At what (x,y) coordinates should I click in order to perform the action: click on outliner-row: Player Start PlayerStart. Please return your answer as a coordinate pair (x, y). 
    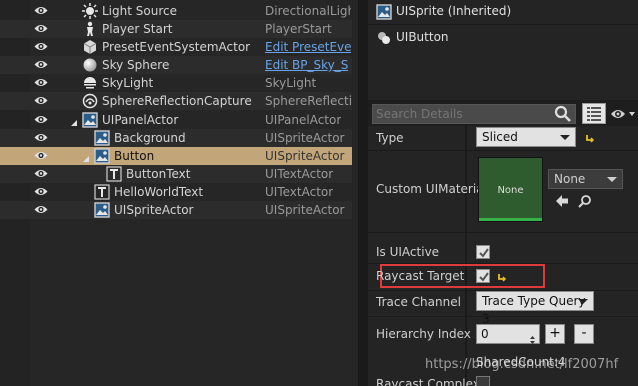
    Looking at the image, I should click on (176, 29).